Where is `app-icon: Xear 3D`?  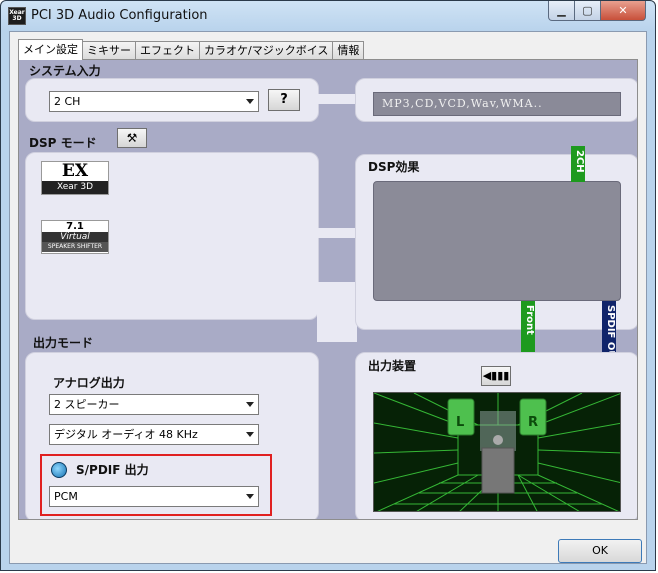 app-icon: Xear 3D is located at coordinates (17, 16).